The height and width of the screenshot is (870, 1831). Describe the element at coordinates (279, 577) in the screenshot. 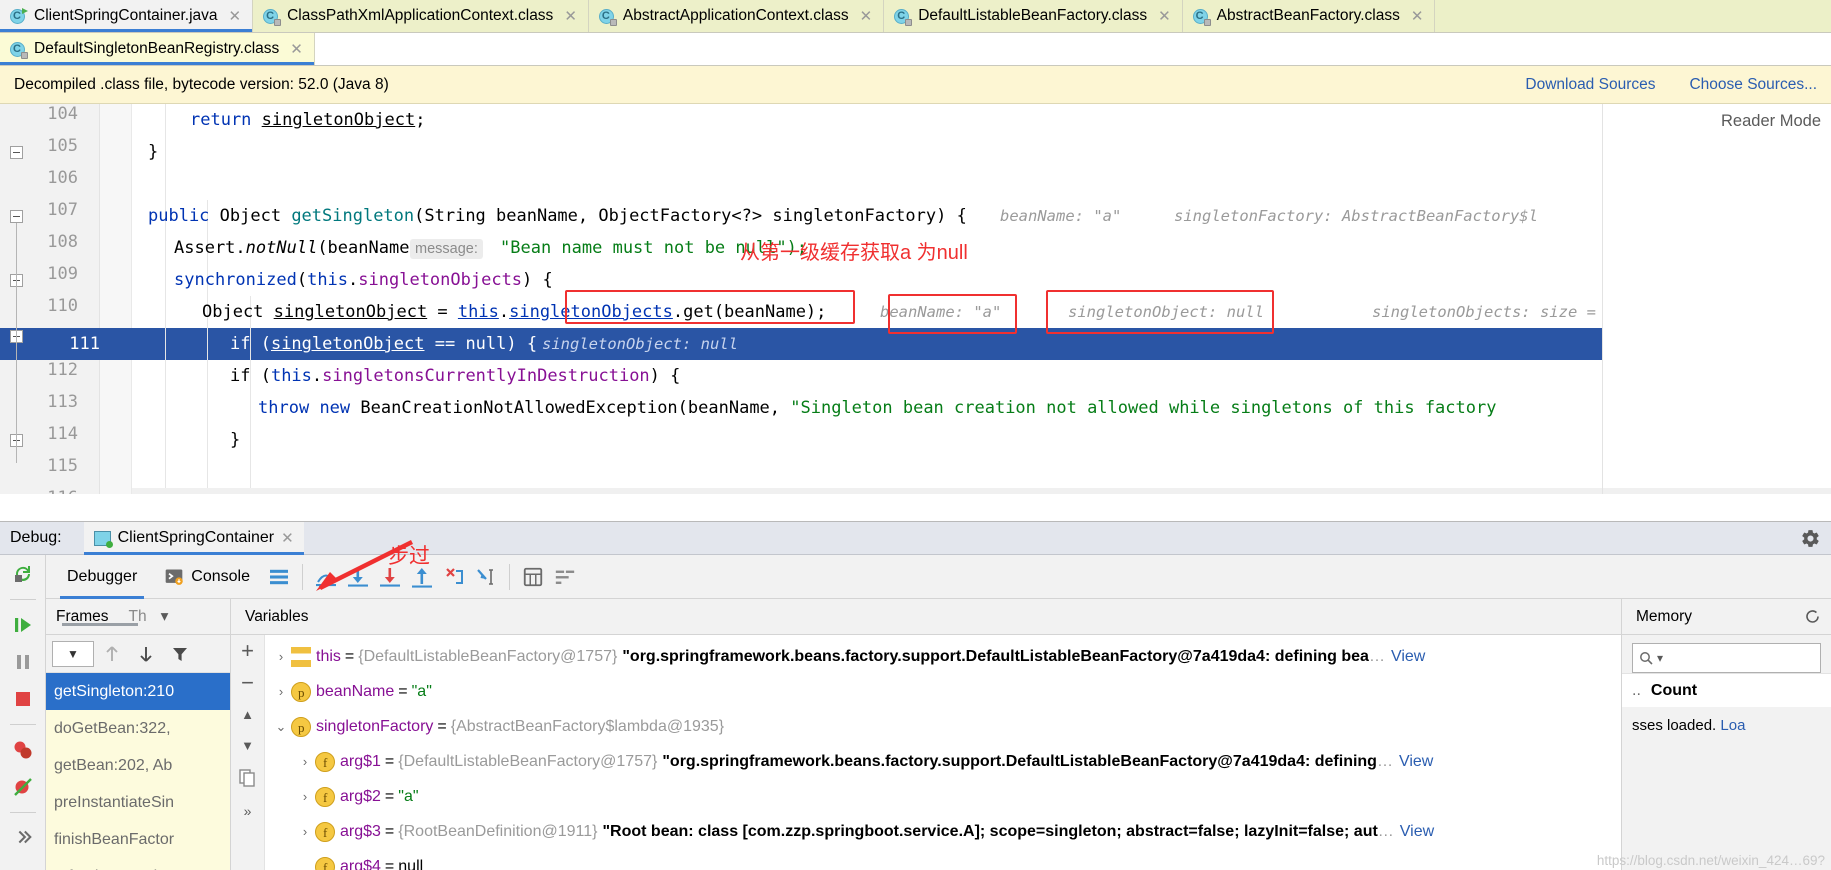

I see `layout-icon` at that location.